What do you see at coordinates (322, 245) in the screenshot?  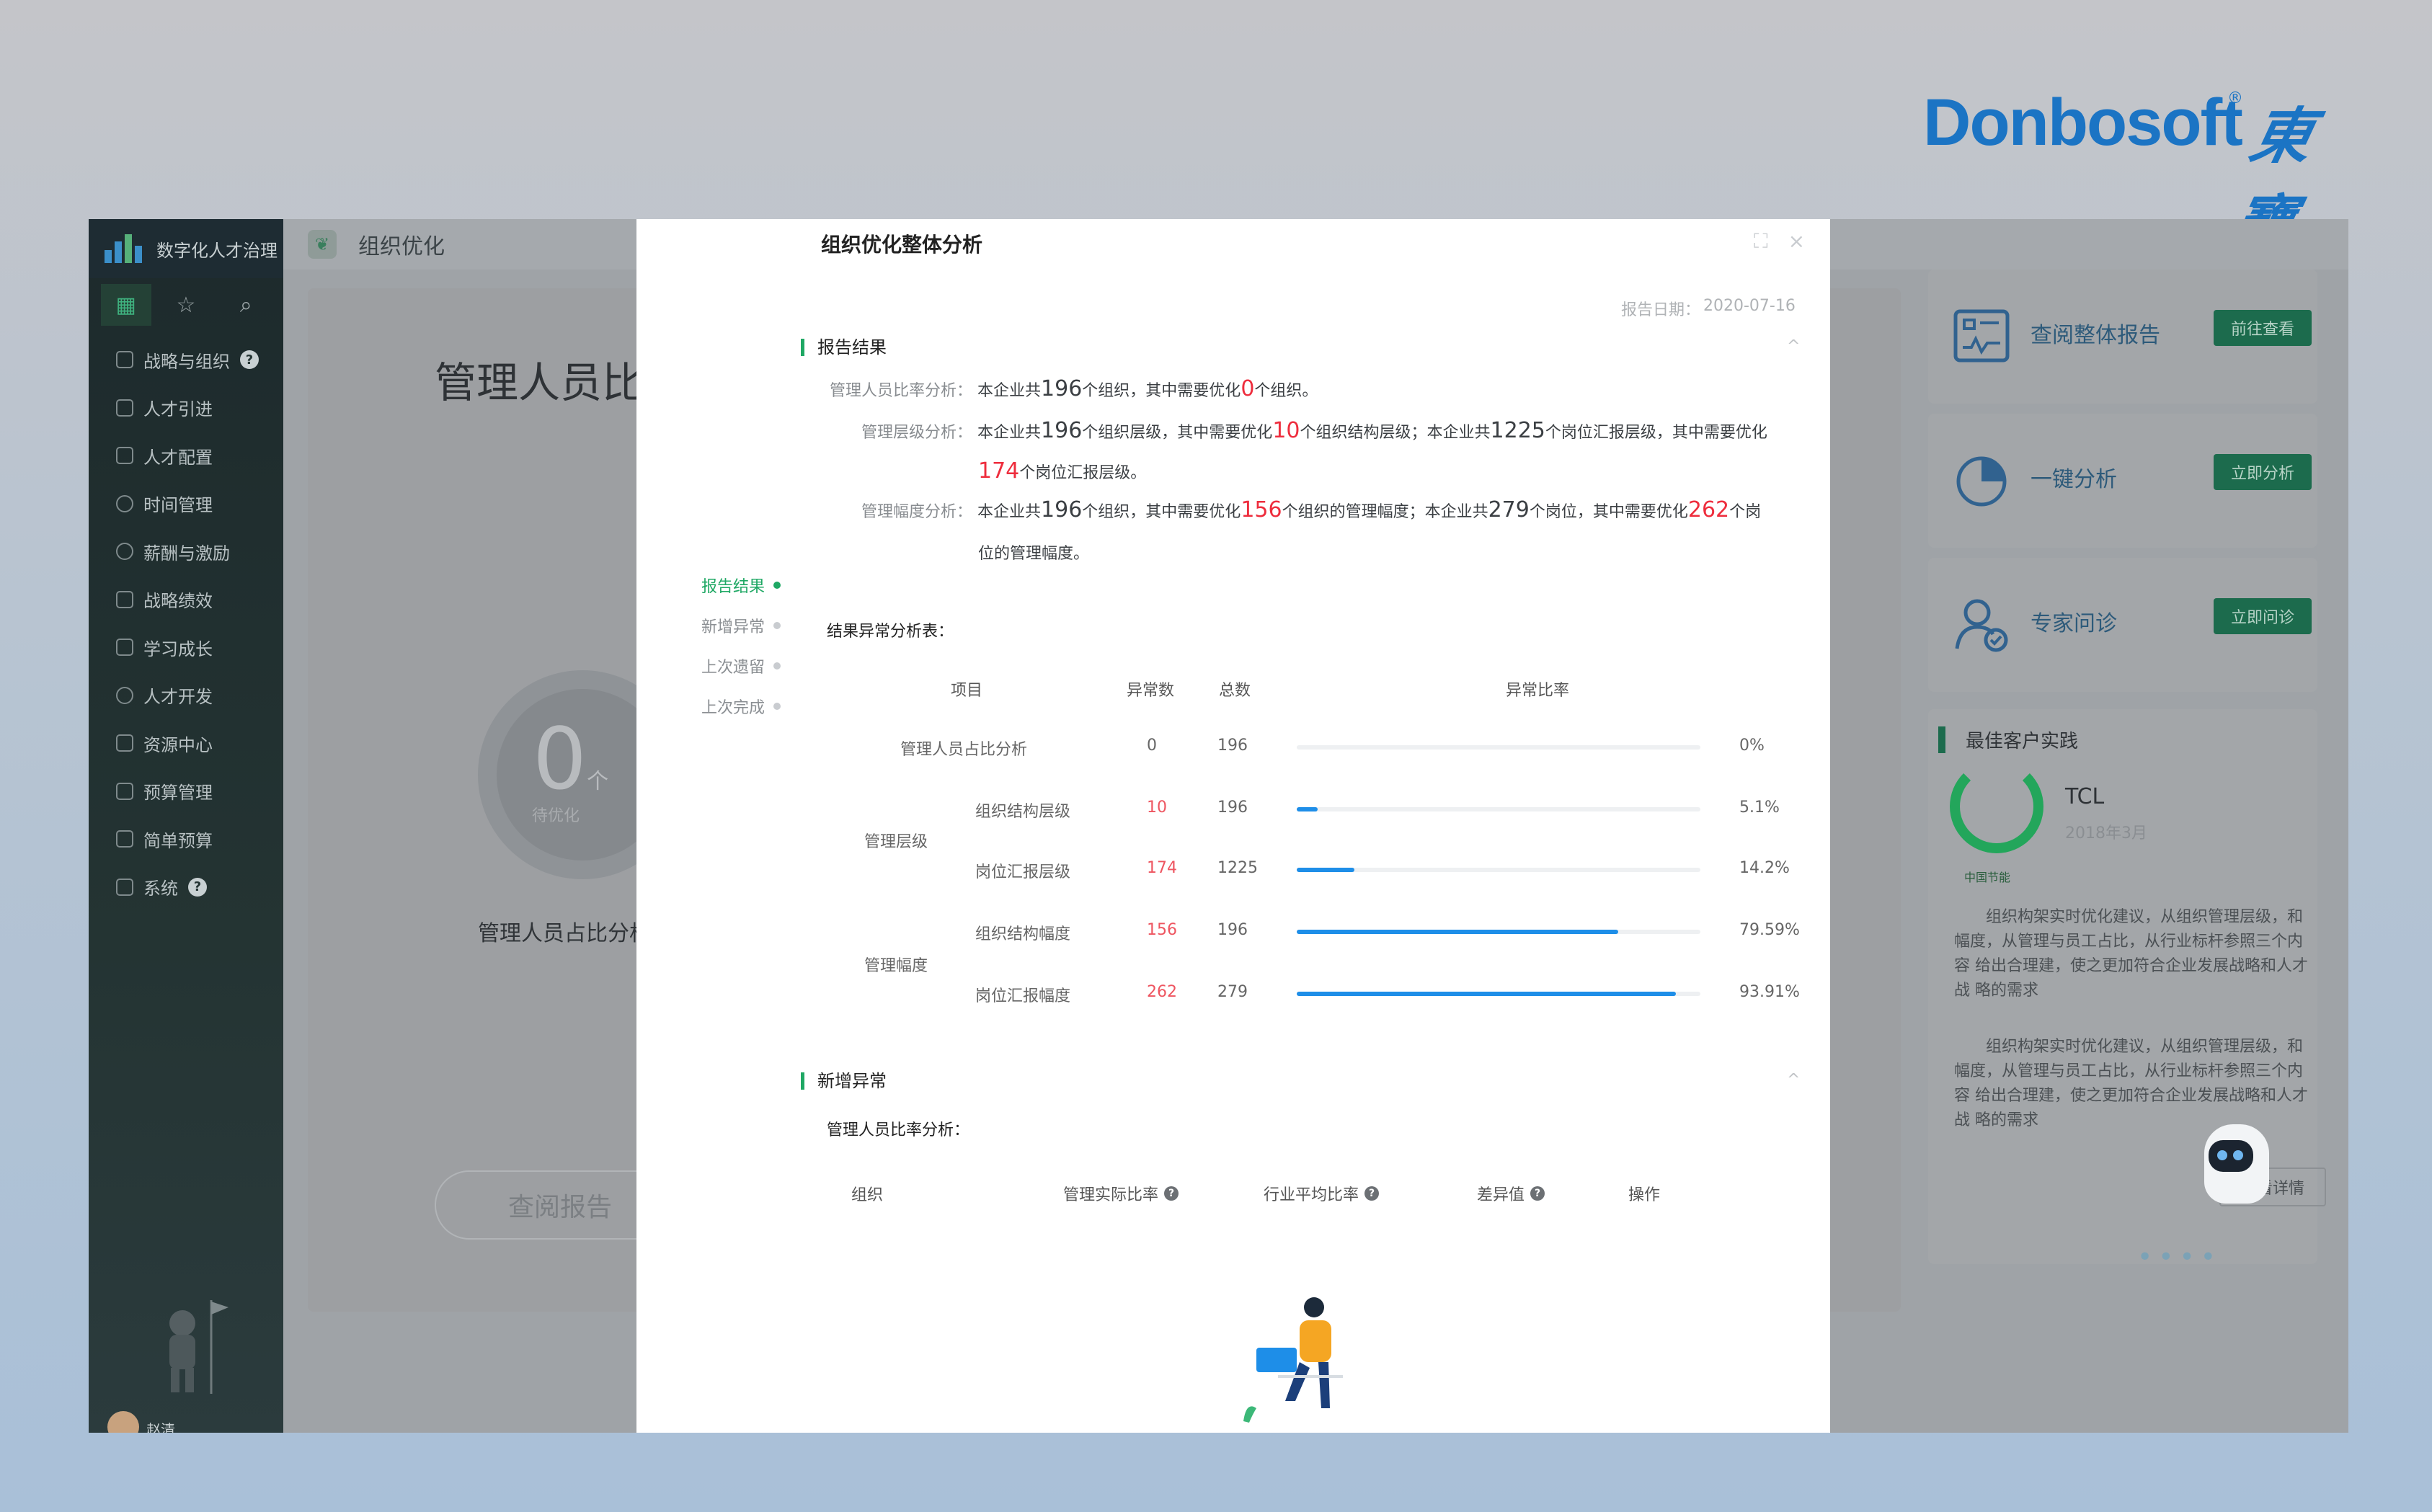 I see `leaf-icon: ❦` at bounding box center [322, 245].